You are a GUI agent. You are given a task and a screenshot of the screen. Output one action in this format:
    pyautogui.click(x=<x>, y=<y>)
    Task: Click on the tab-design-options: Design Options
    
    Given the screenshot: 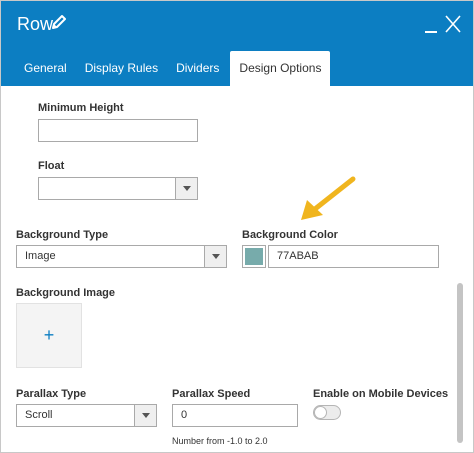 What is the action you would take?
    pyautogui.click(x=280, y=68)
    